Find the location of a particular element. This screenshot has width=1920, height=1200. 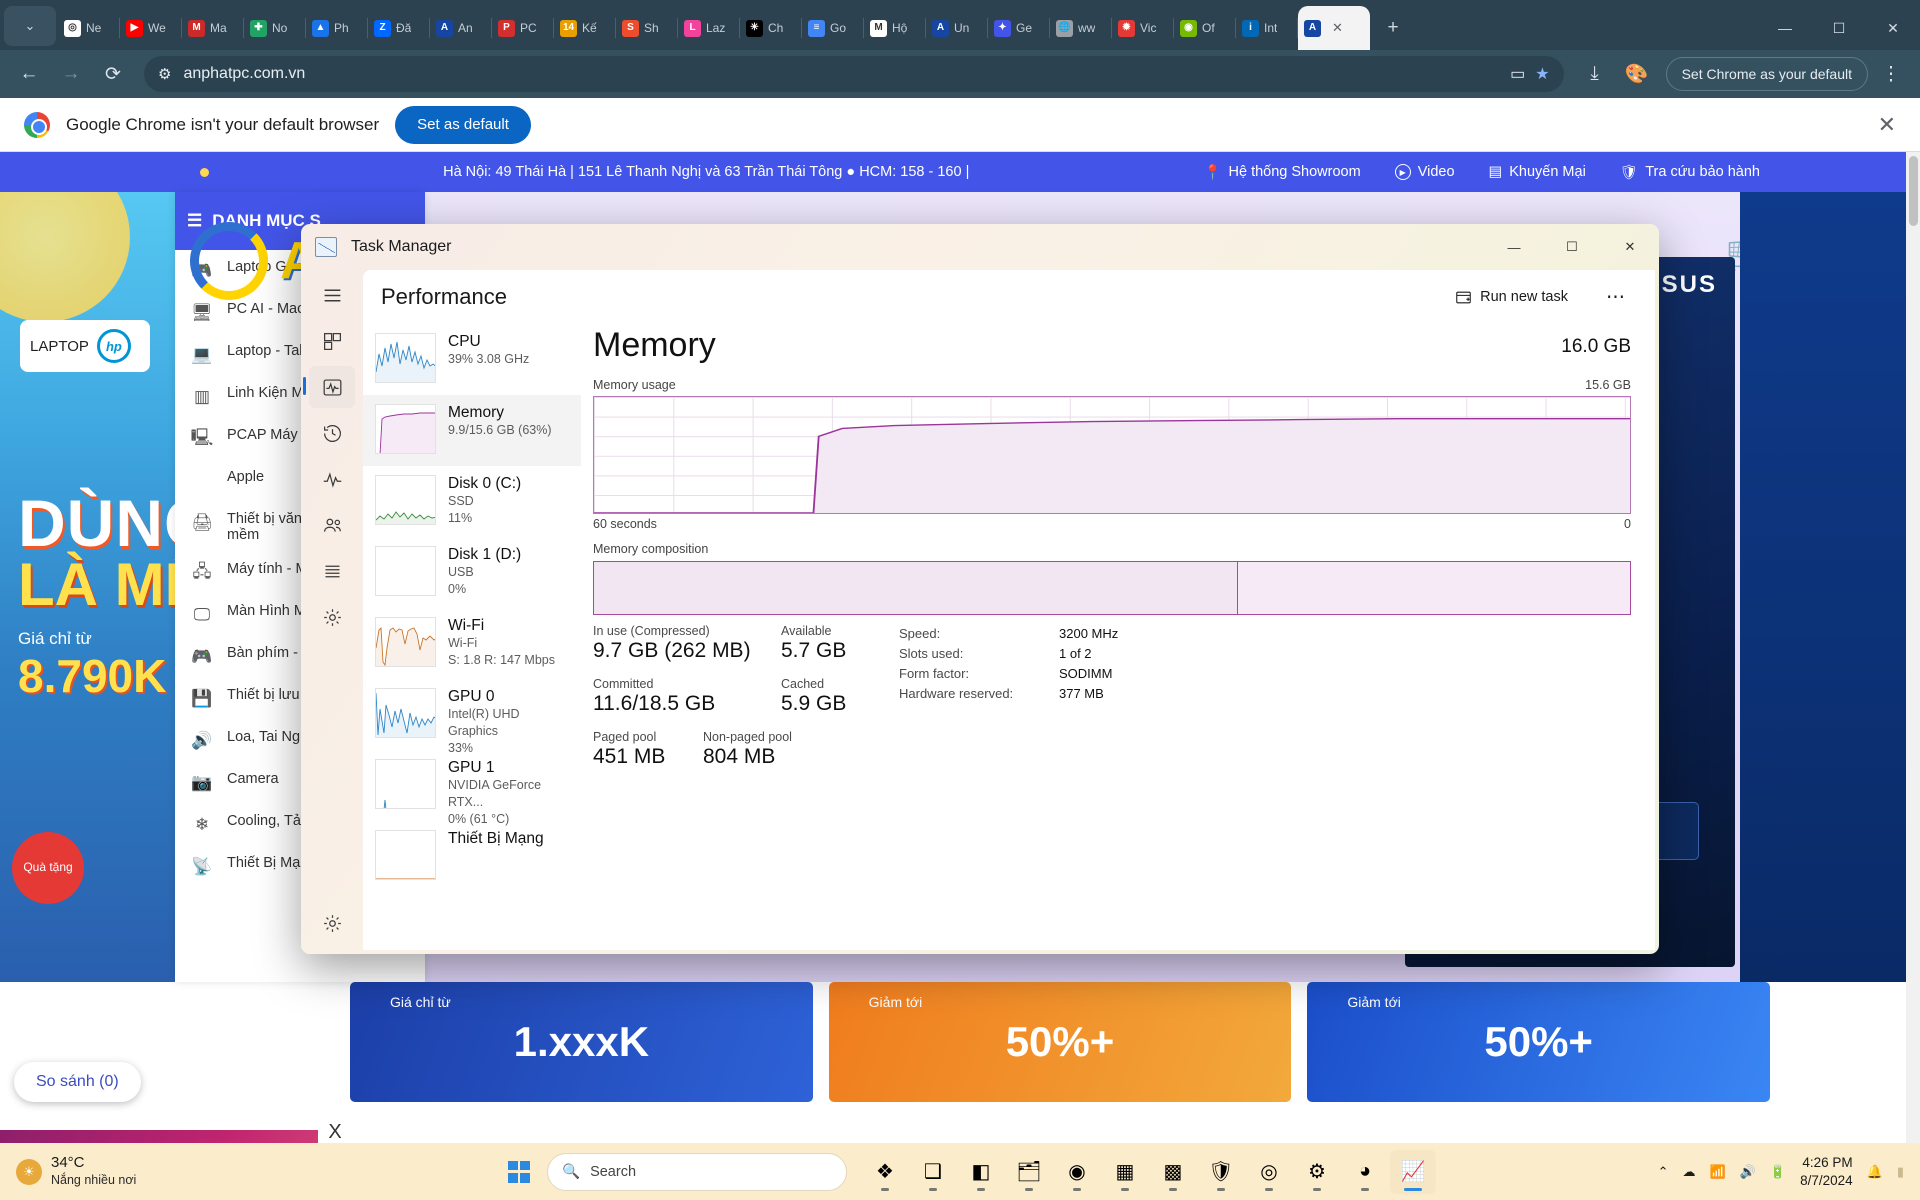

tab: ✹ Vic is located at coordinates (1143, 28).